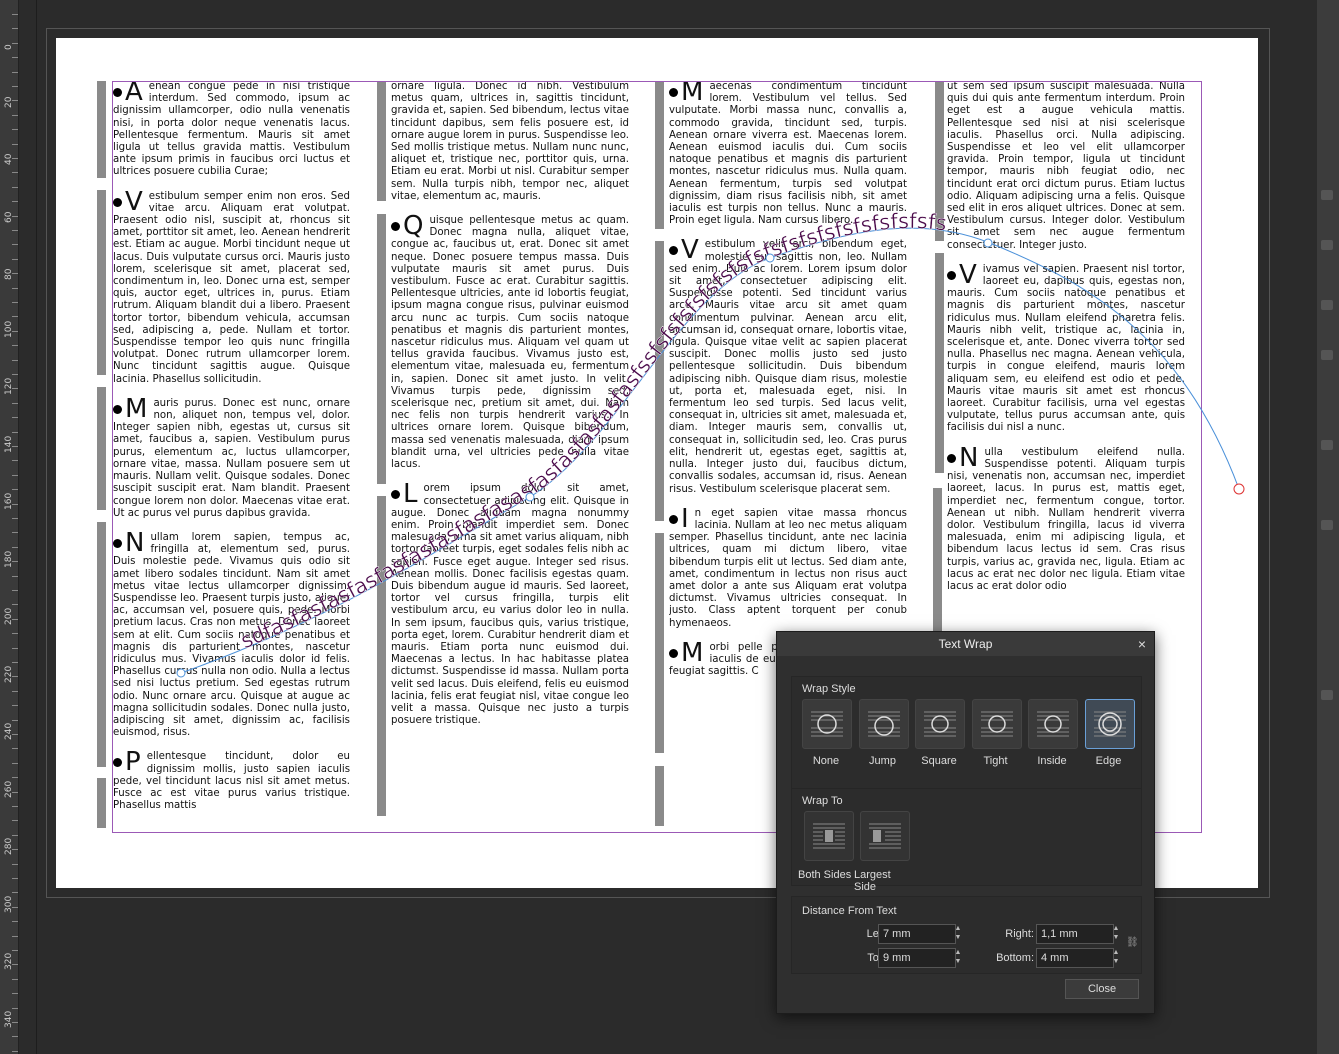  What do you see at coordinates (958, 957) in the screenshot?
I see `top-stepper: ▲ ▼` at bounding box center [958, 957].